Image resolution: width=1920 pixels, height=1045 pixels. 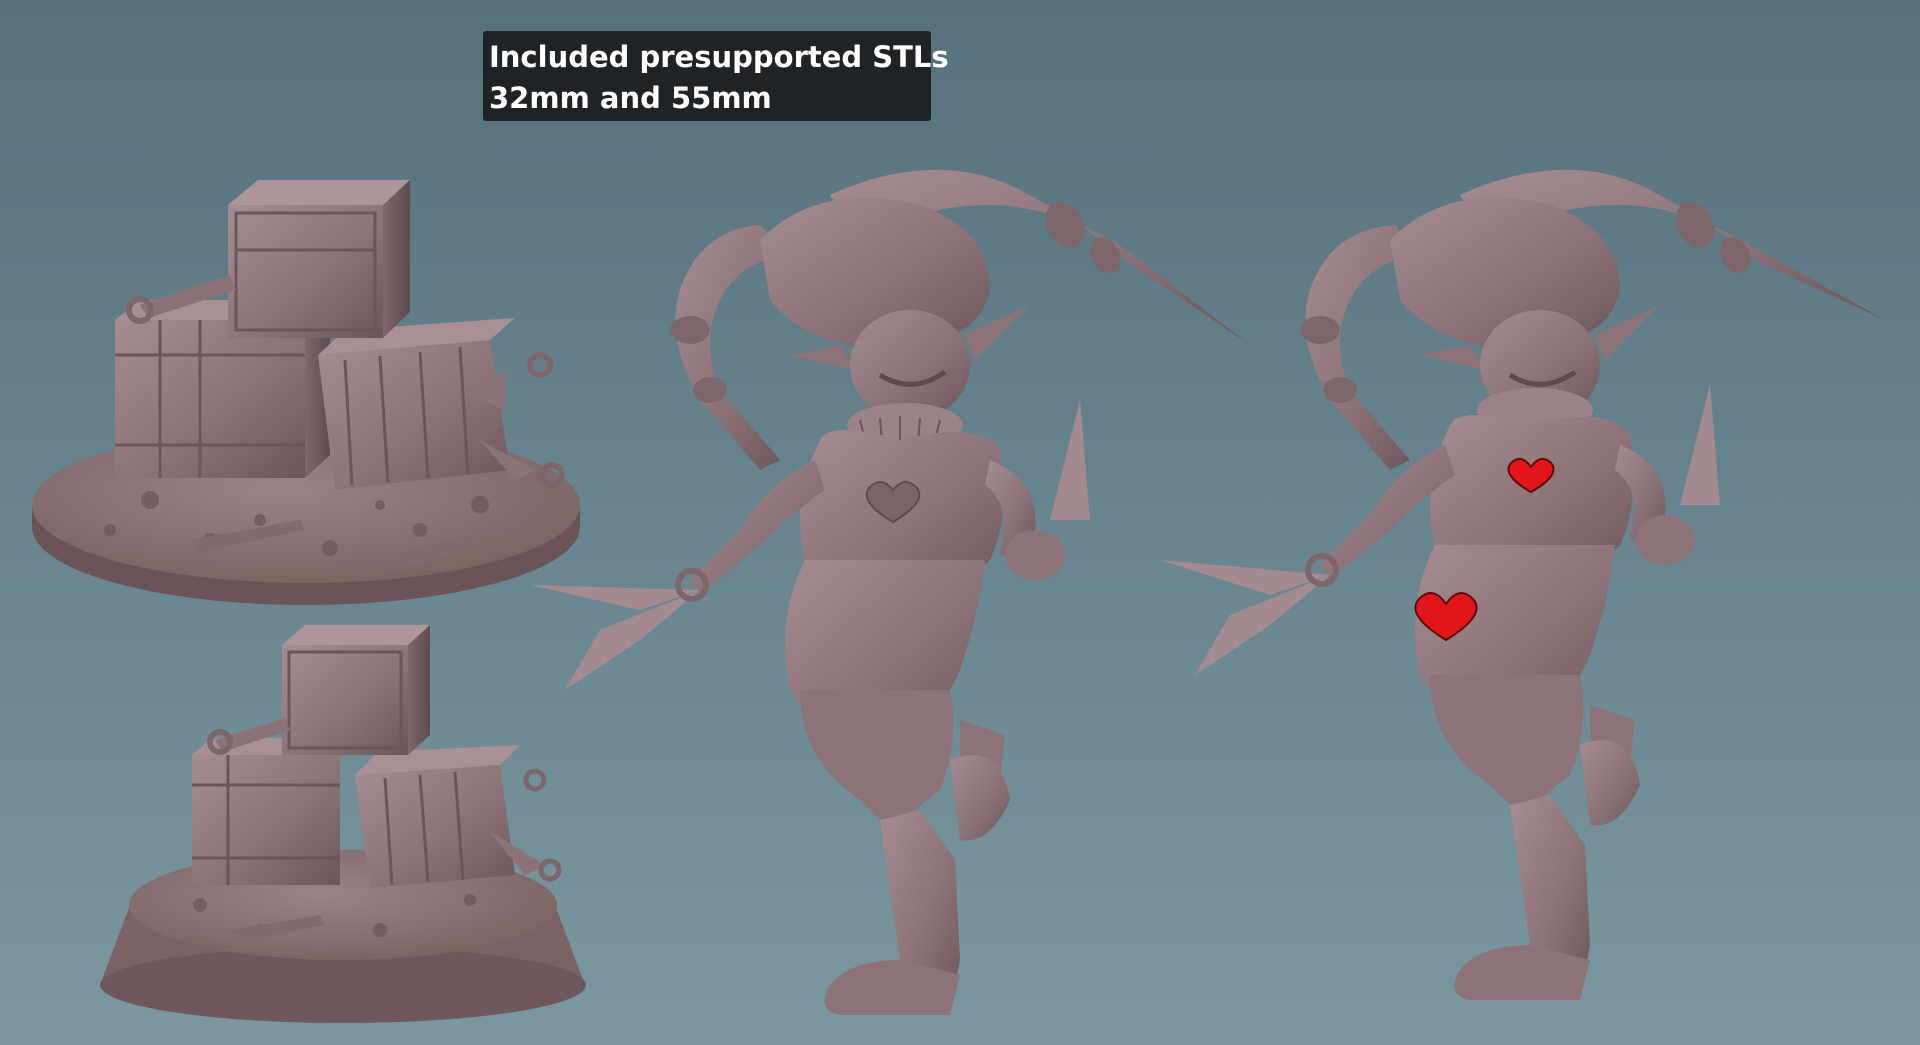 I want to click on caption-box: Included presupported STLs 32mm and 55mm, so click(x=716, y=76).